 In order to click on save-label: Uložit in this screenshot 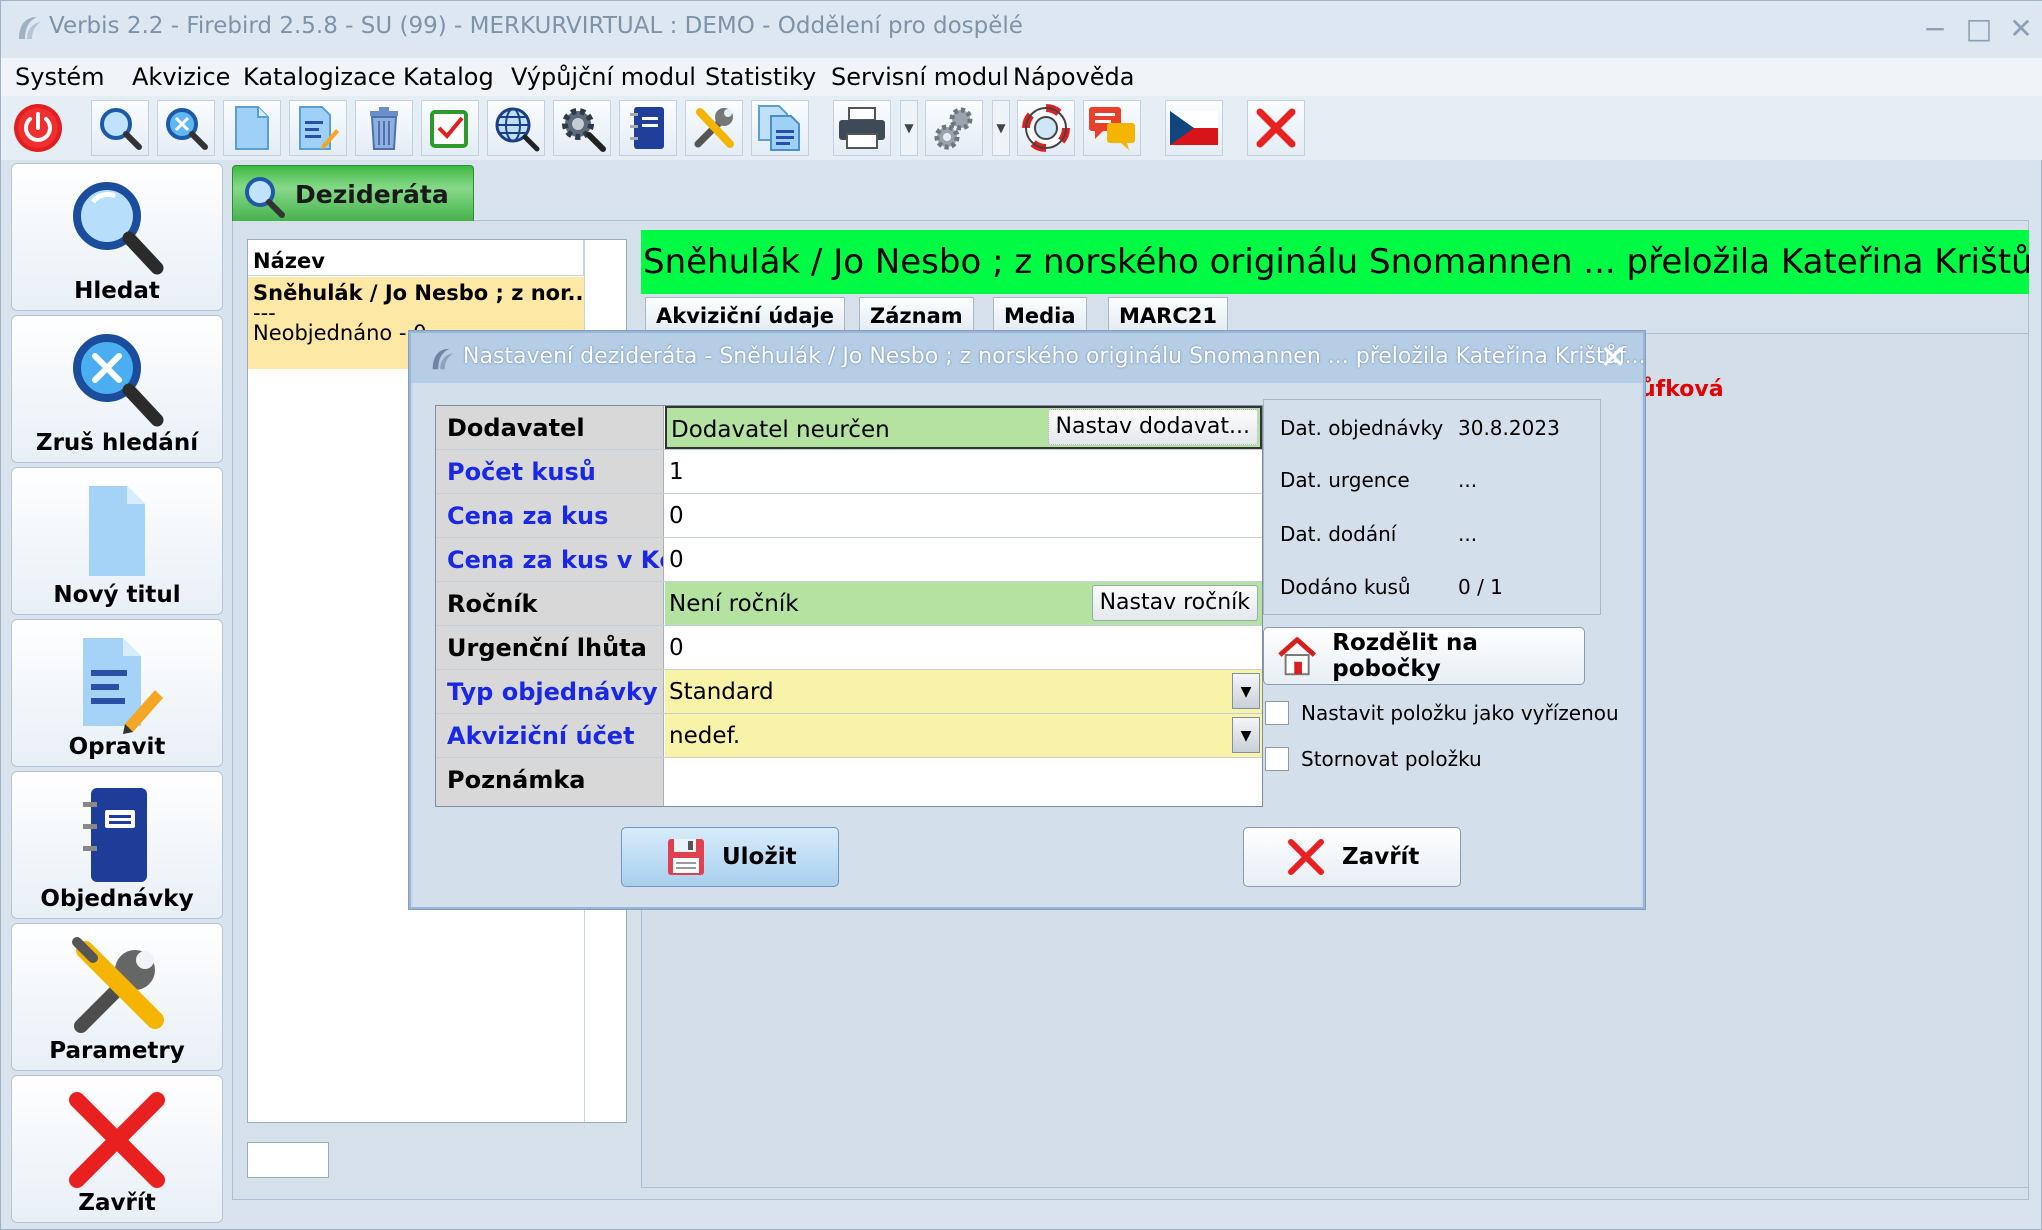, I will do `click(759, 857)`.